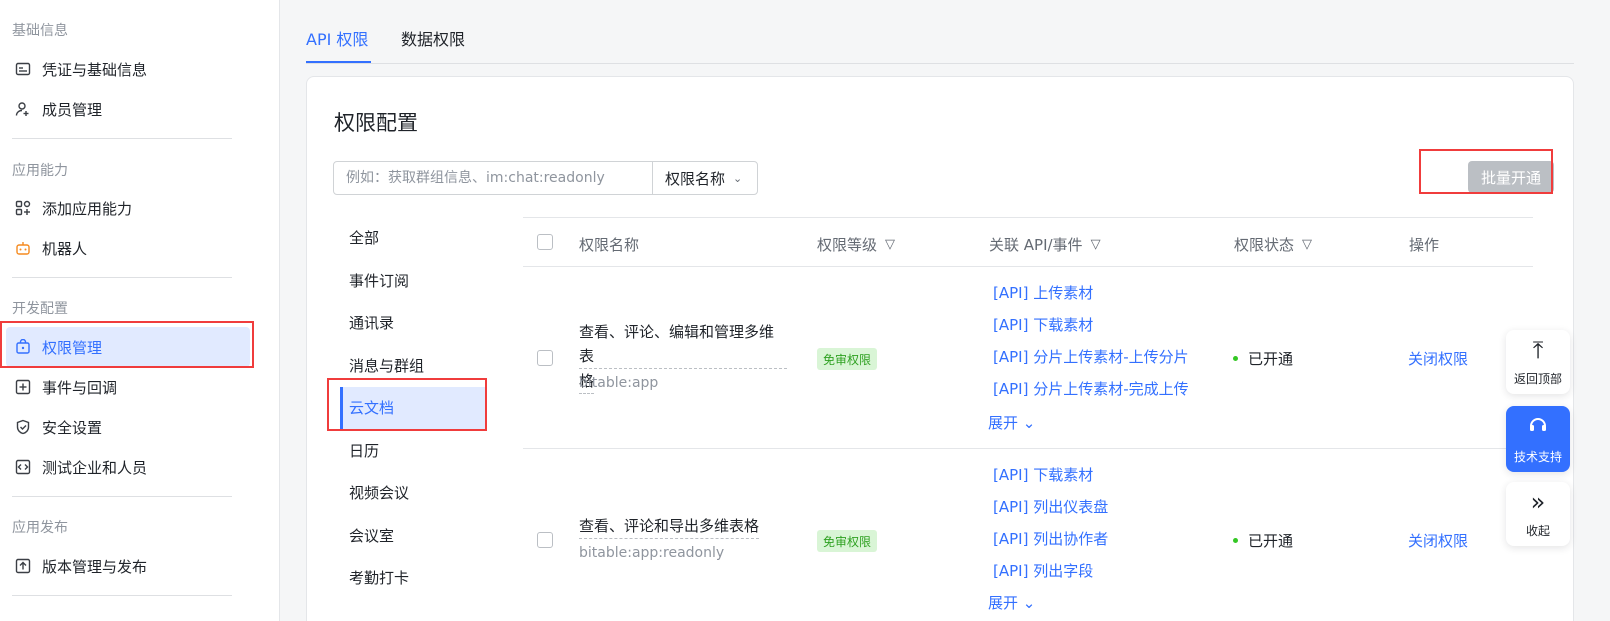 This screenshot has width=1610, height=621. What do you see at coordinates (1091, 356) in the screenshot?
I see `api-link: [API] 分片上传素材-上传分片` at bounding box center [1091, 356].